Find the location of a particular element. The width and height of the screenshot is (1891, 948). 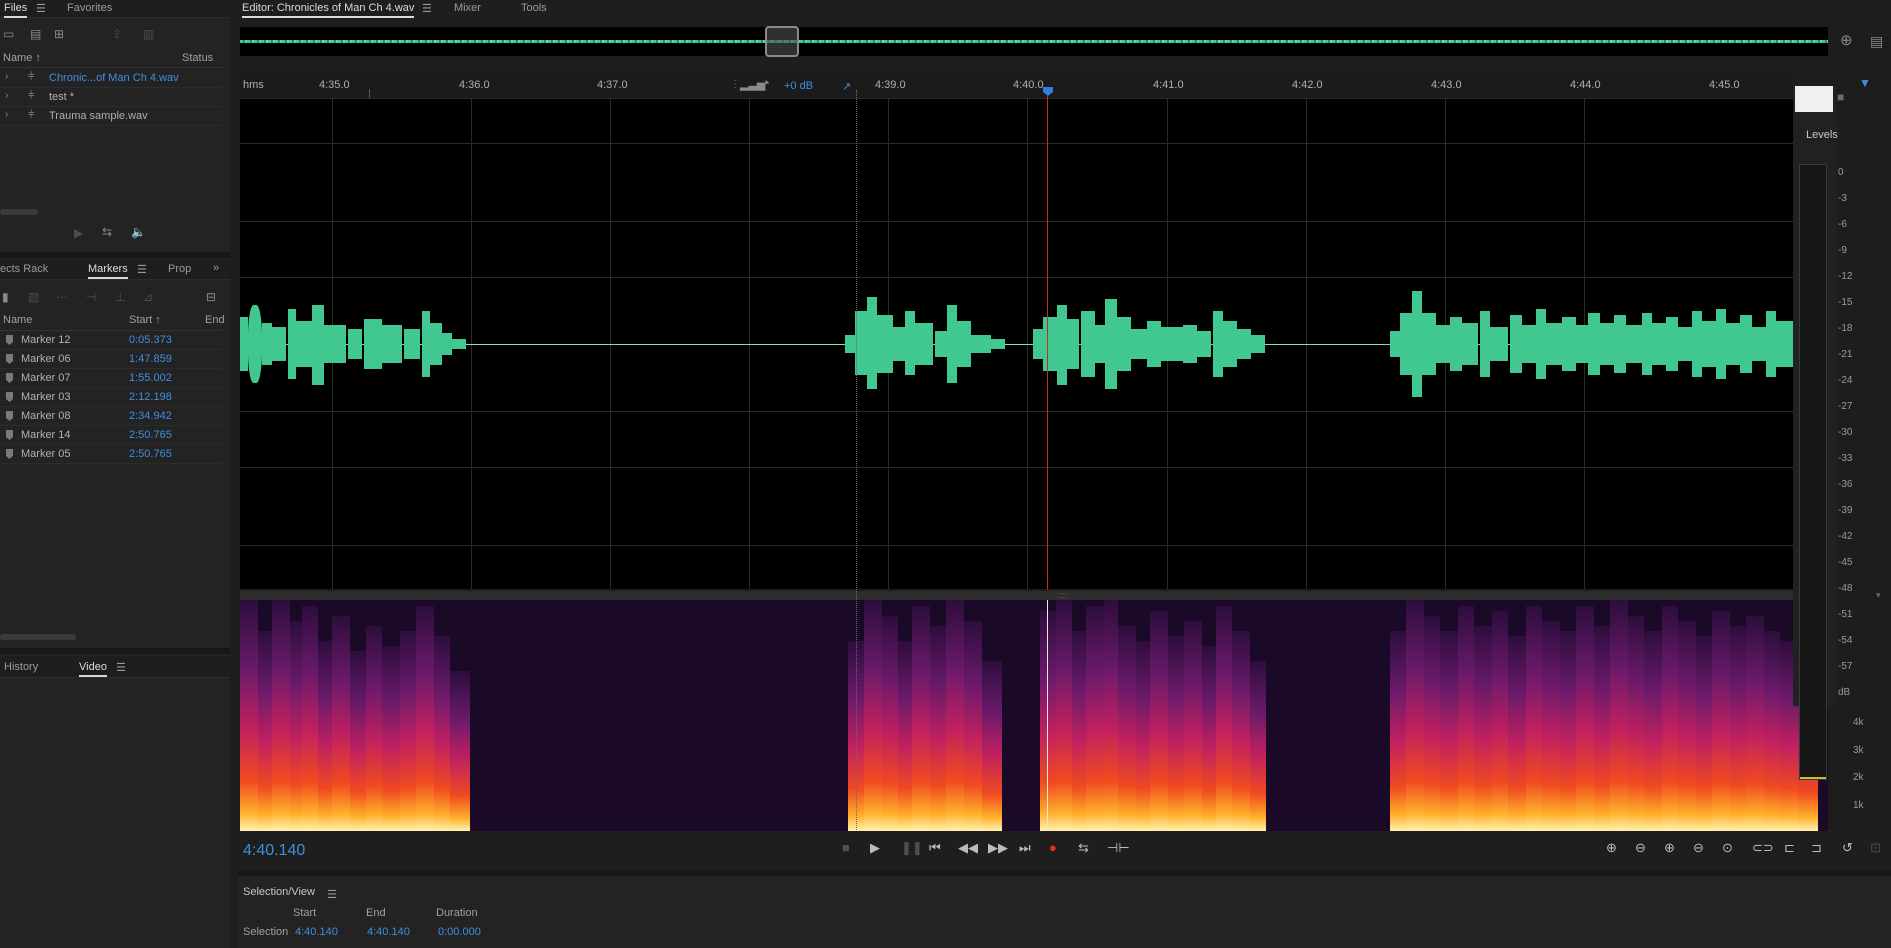

levels-pin-icon: ▼ is located at coordinates (1865, 83).